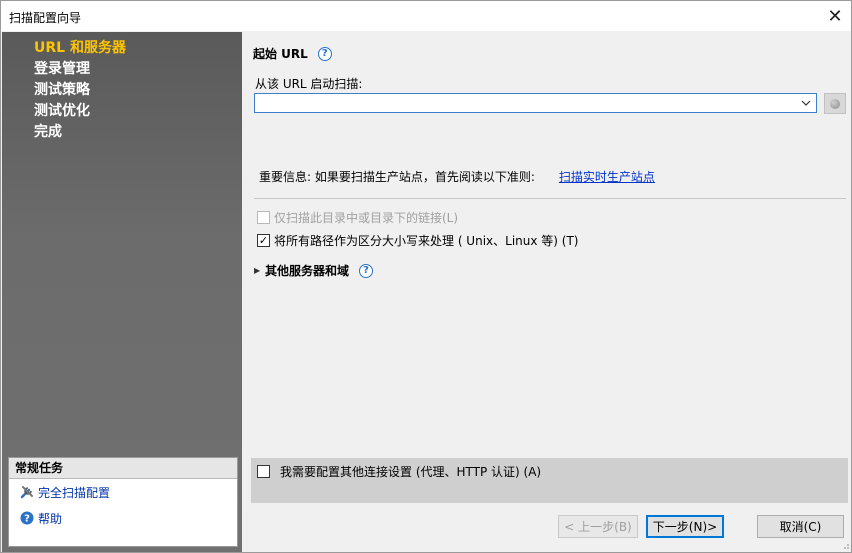  I want to click on start-url-go-button, so click(835, 103).